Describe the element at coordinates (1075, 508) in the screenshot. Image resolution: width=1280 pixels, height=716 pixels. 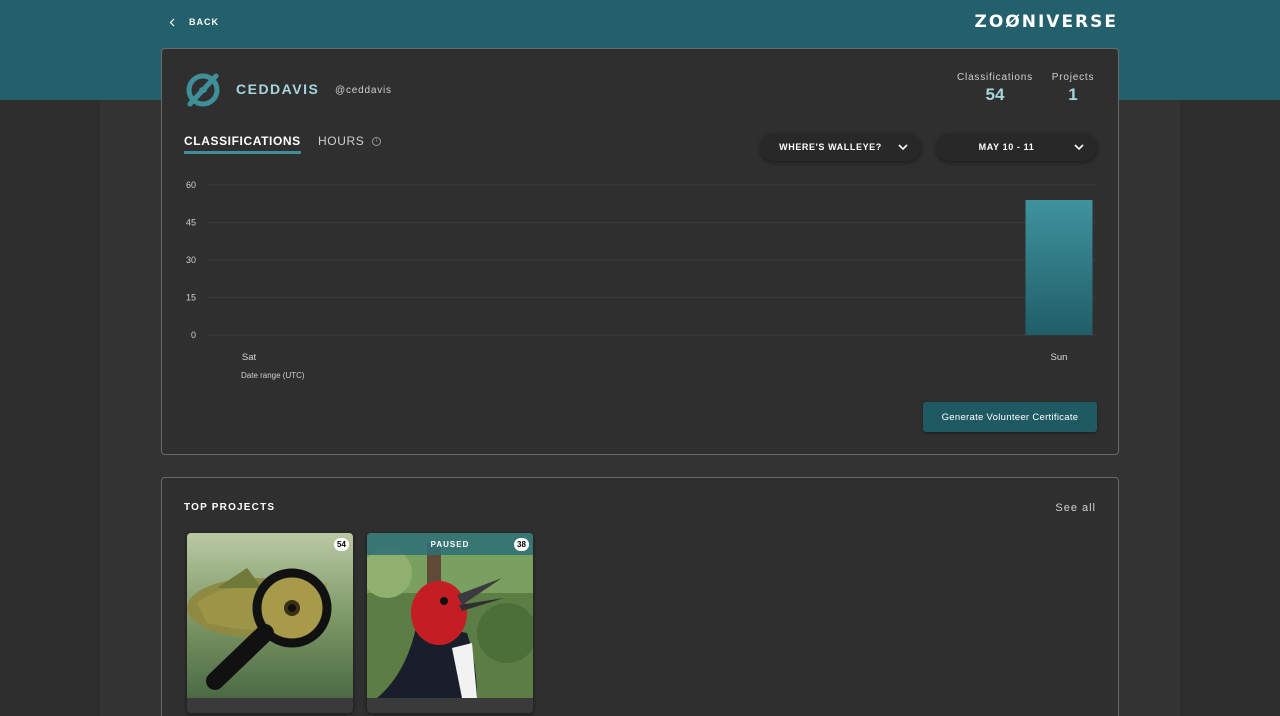
I see `see-all-link: See all` at that location.